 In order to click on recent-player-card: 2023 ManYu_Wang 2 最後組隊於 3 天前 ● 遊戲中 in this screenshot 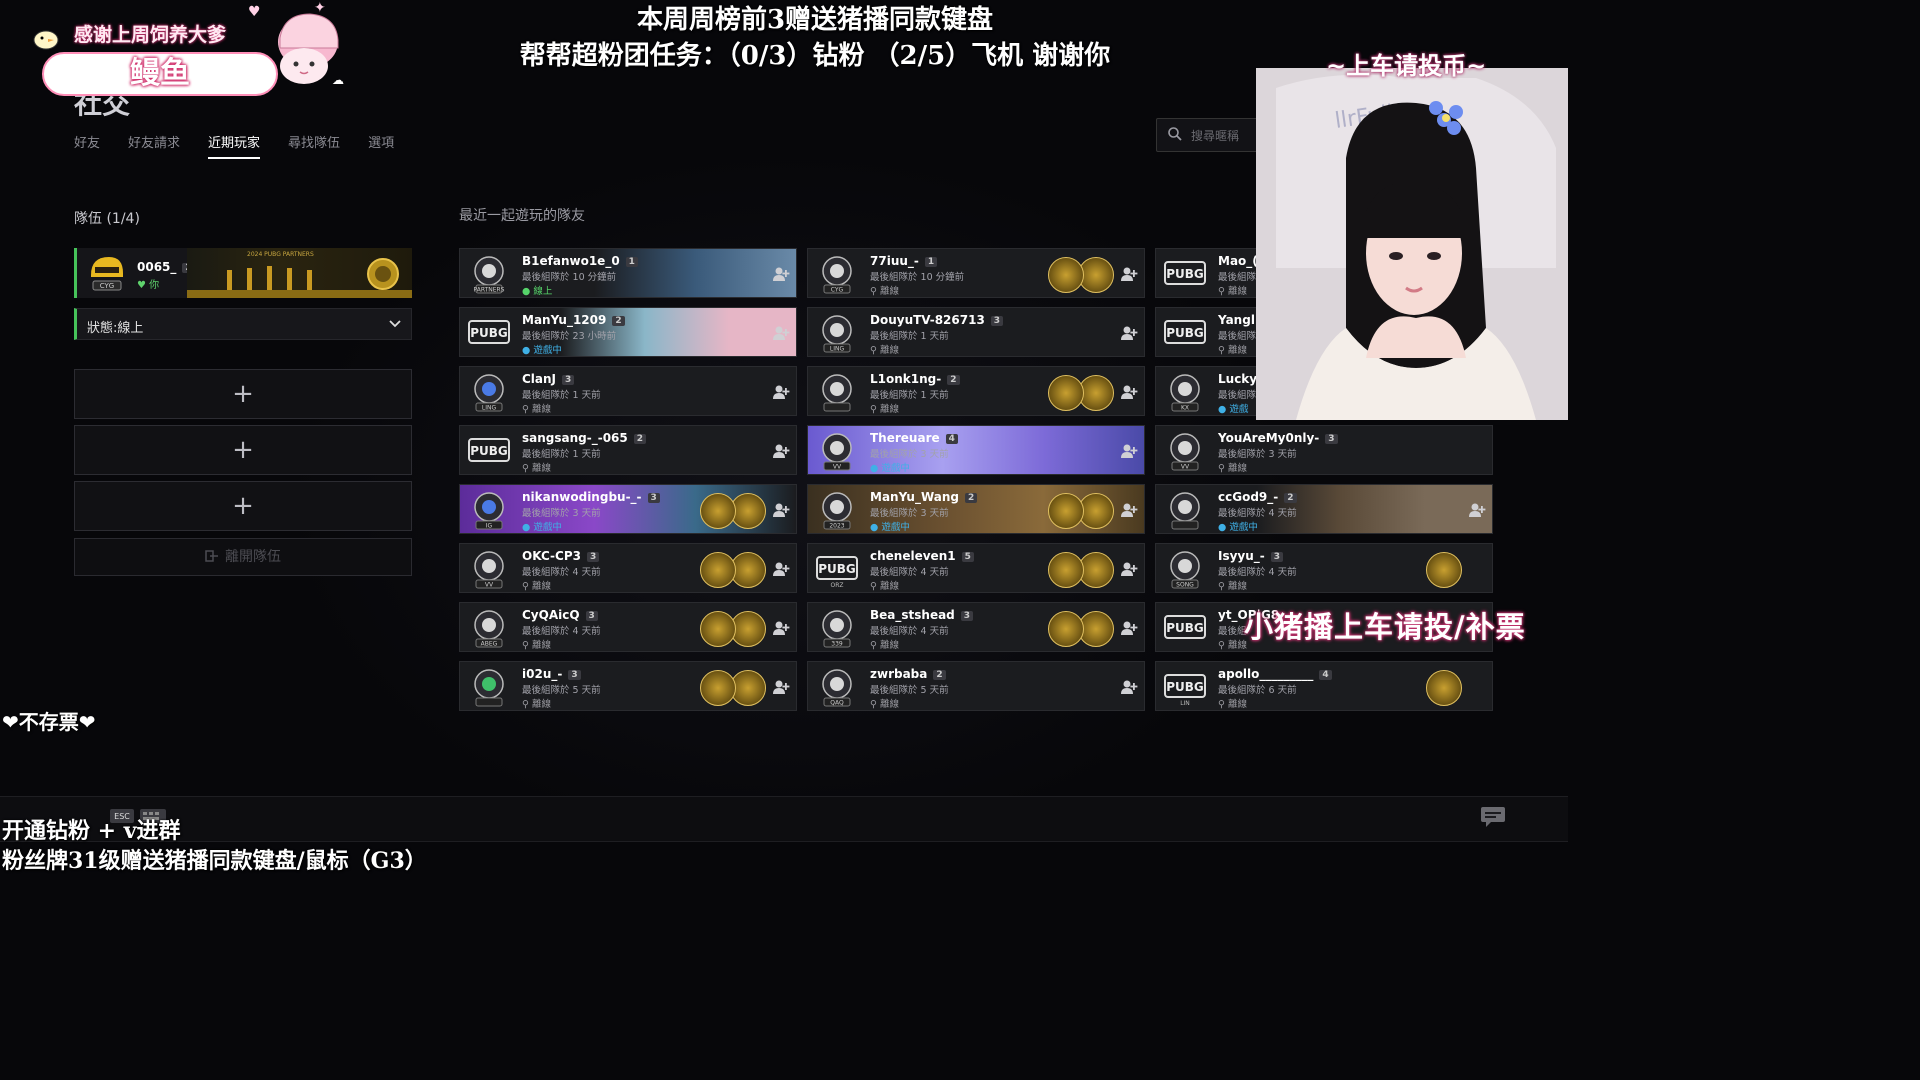, I will do `click(976, 509)`.